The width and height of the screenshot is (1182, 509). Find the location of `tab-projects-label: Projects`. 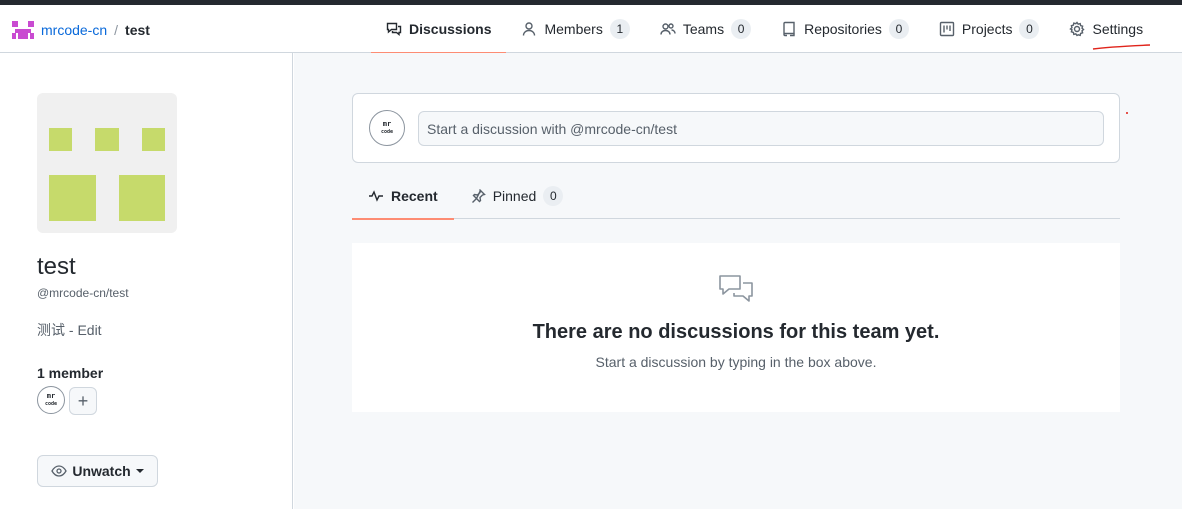

tab-projects-label: Projects is located at coordinates (987, 29).